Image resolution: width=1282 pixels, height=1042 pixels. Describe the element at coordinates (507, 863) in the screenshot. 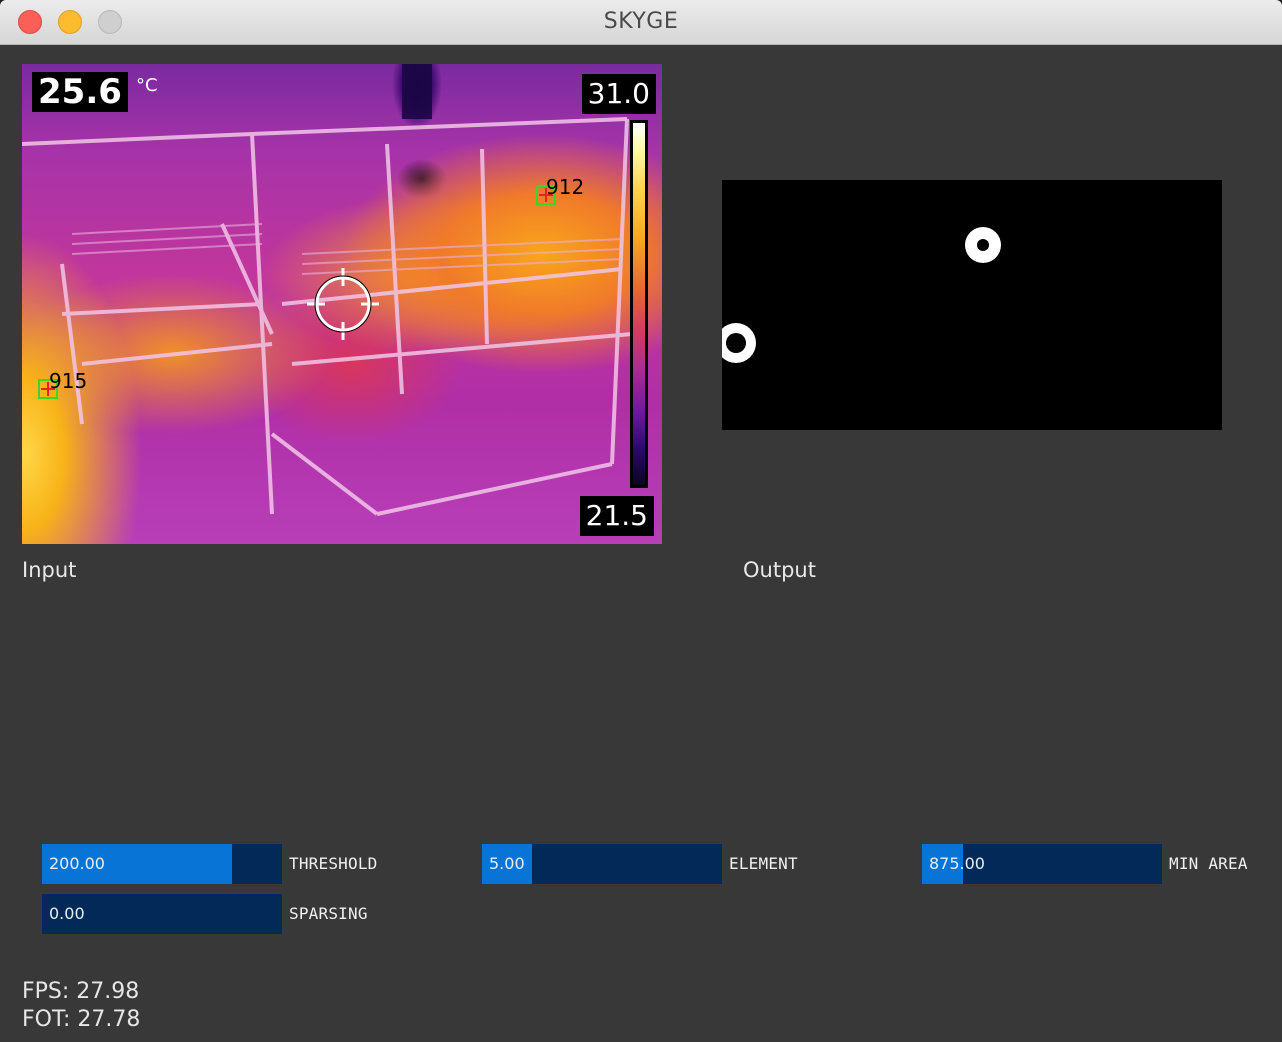

I see `element-value: 5.00` at that location.